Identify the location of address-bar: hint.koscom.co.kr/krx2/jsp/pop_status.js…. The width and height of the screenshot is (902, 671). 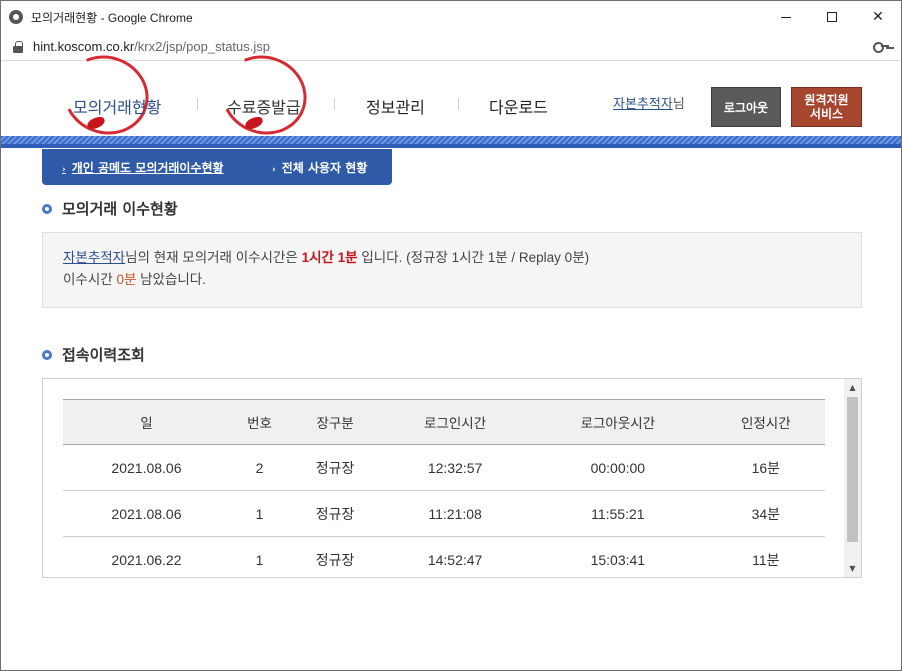
(451, 47).